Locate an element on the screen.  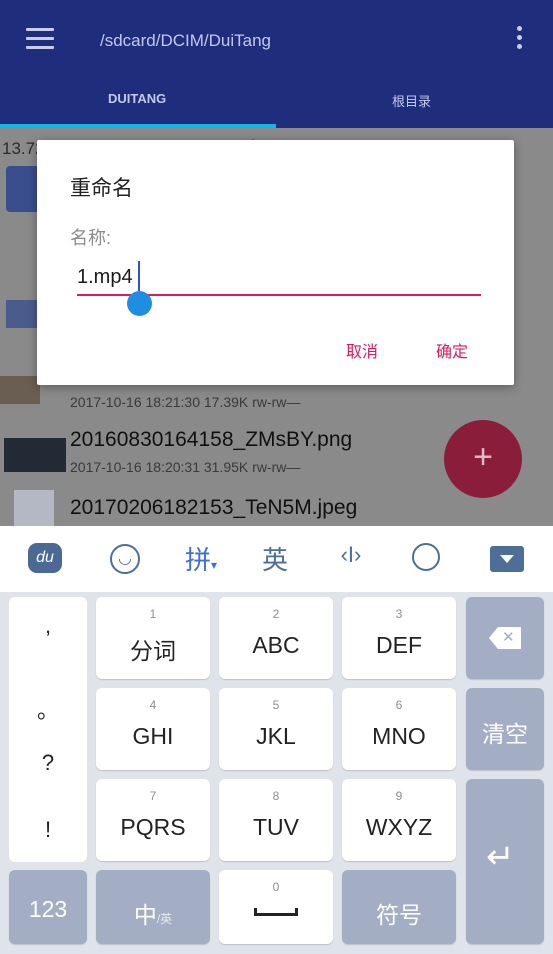
add-fab-button: + is located at coordinates (483, 459).